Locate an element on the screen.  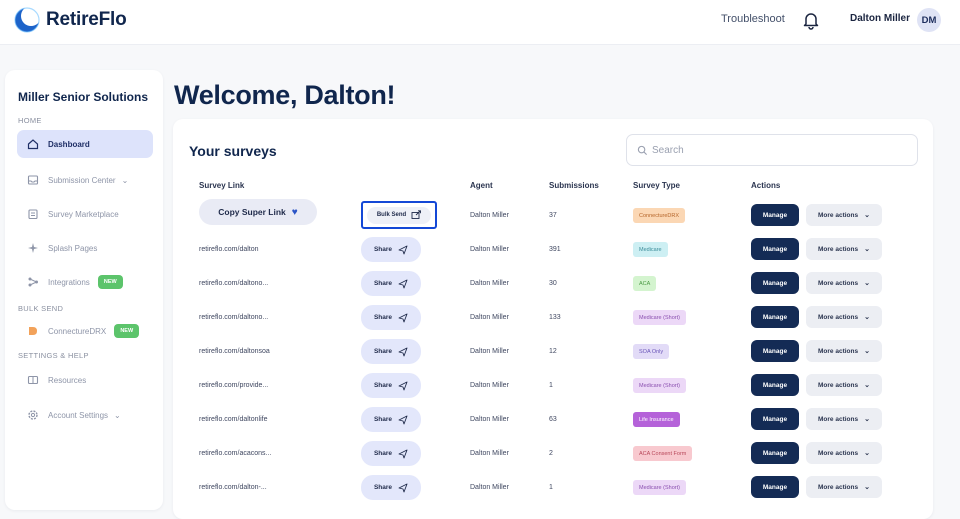
store-icon is located at coordinates (33, 214).